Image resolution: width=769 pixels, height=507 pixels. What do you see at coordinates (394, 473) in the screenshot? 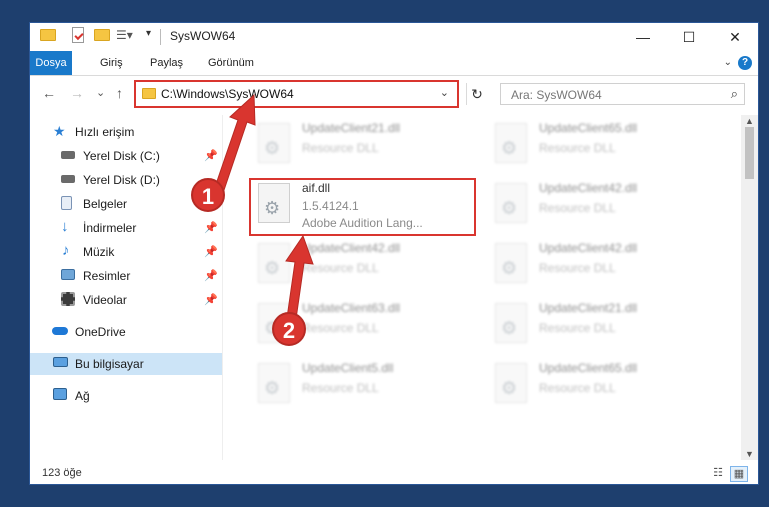
I see `status-bar: 123 öğe ☷ ▦` at bounding box center [394, 473].